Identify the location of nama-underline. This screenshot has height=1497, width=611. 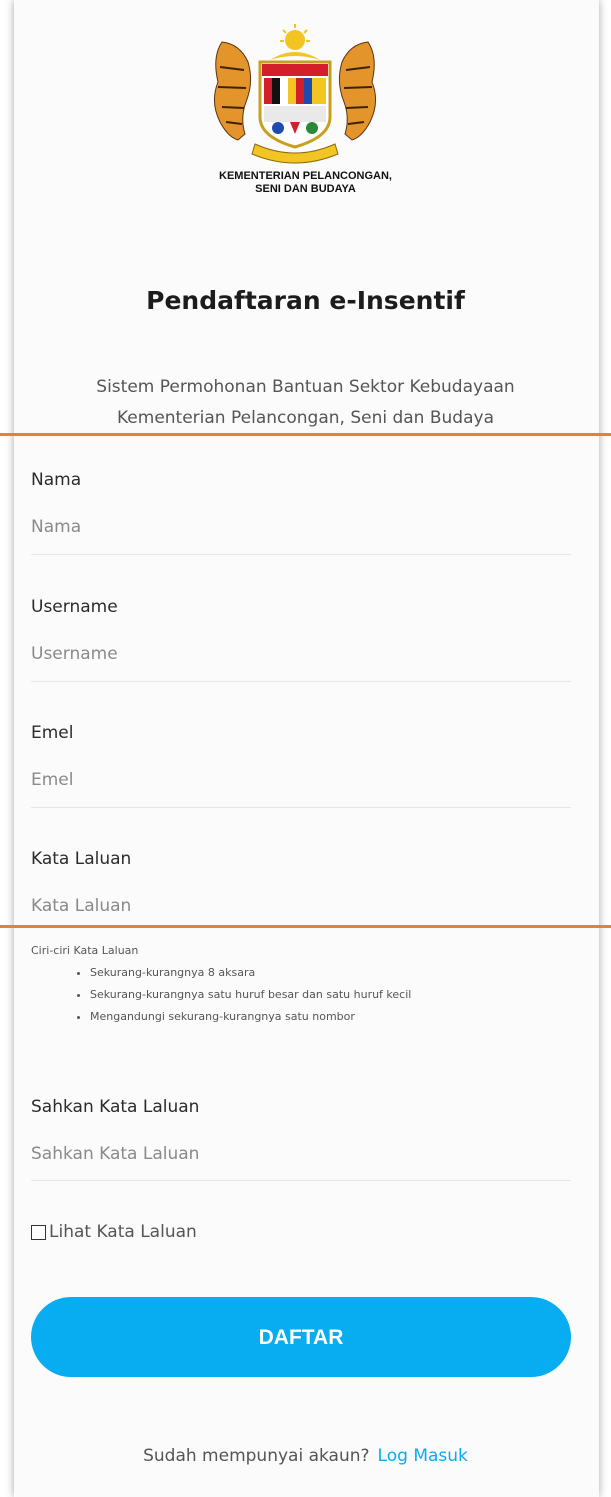
(301, 554).